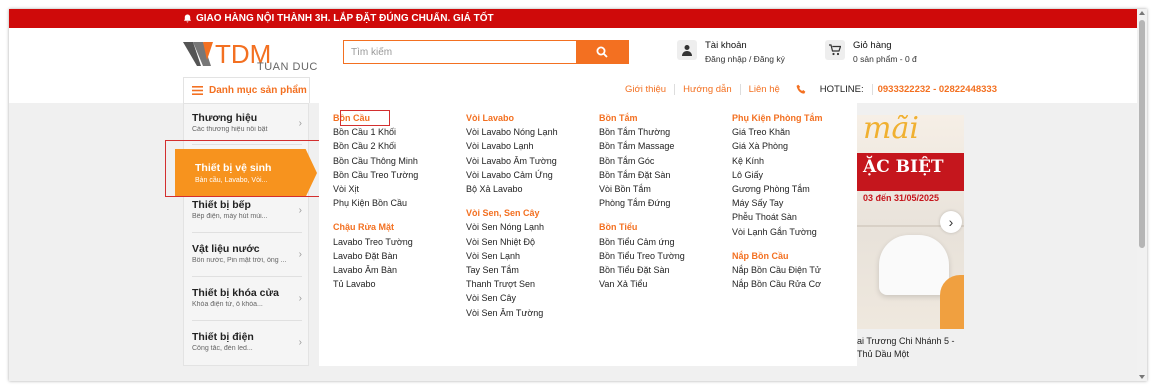 Image resolution: width=1160 pixels, height=389 pixels. I want to click on menu-link: Bồn Tắm Góc, so click(642, 161).